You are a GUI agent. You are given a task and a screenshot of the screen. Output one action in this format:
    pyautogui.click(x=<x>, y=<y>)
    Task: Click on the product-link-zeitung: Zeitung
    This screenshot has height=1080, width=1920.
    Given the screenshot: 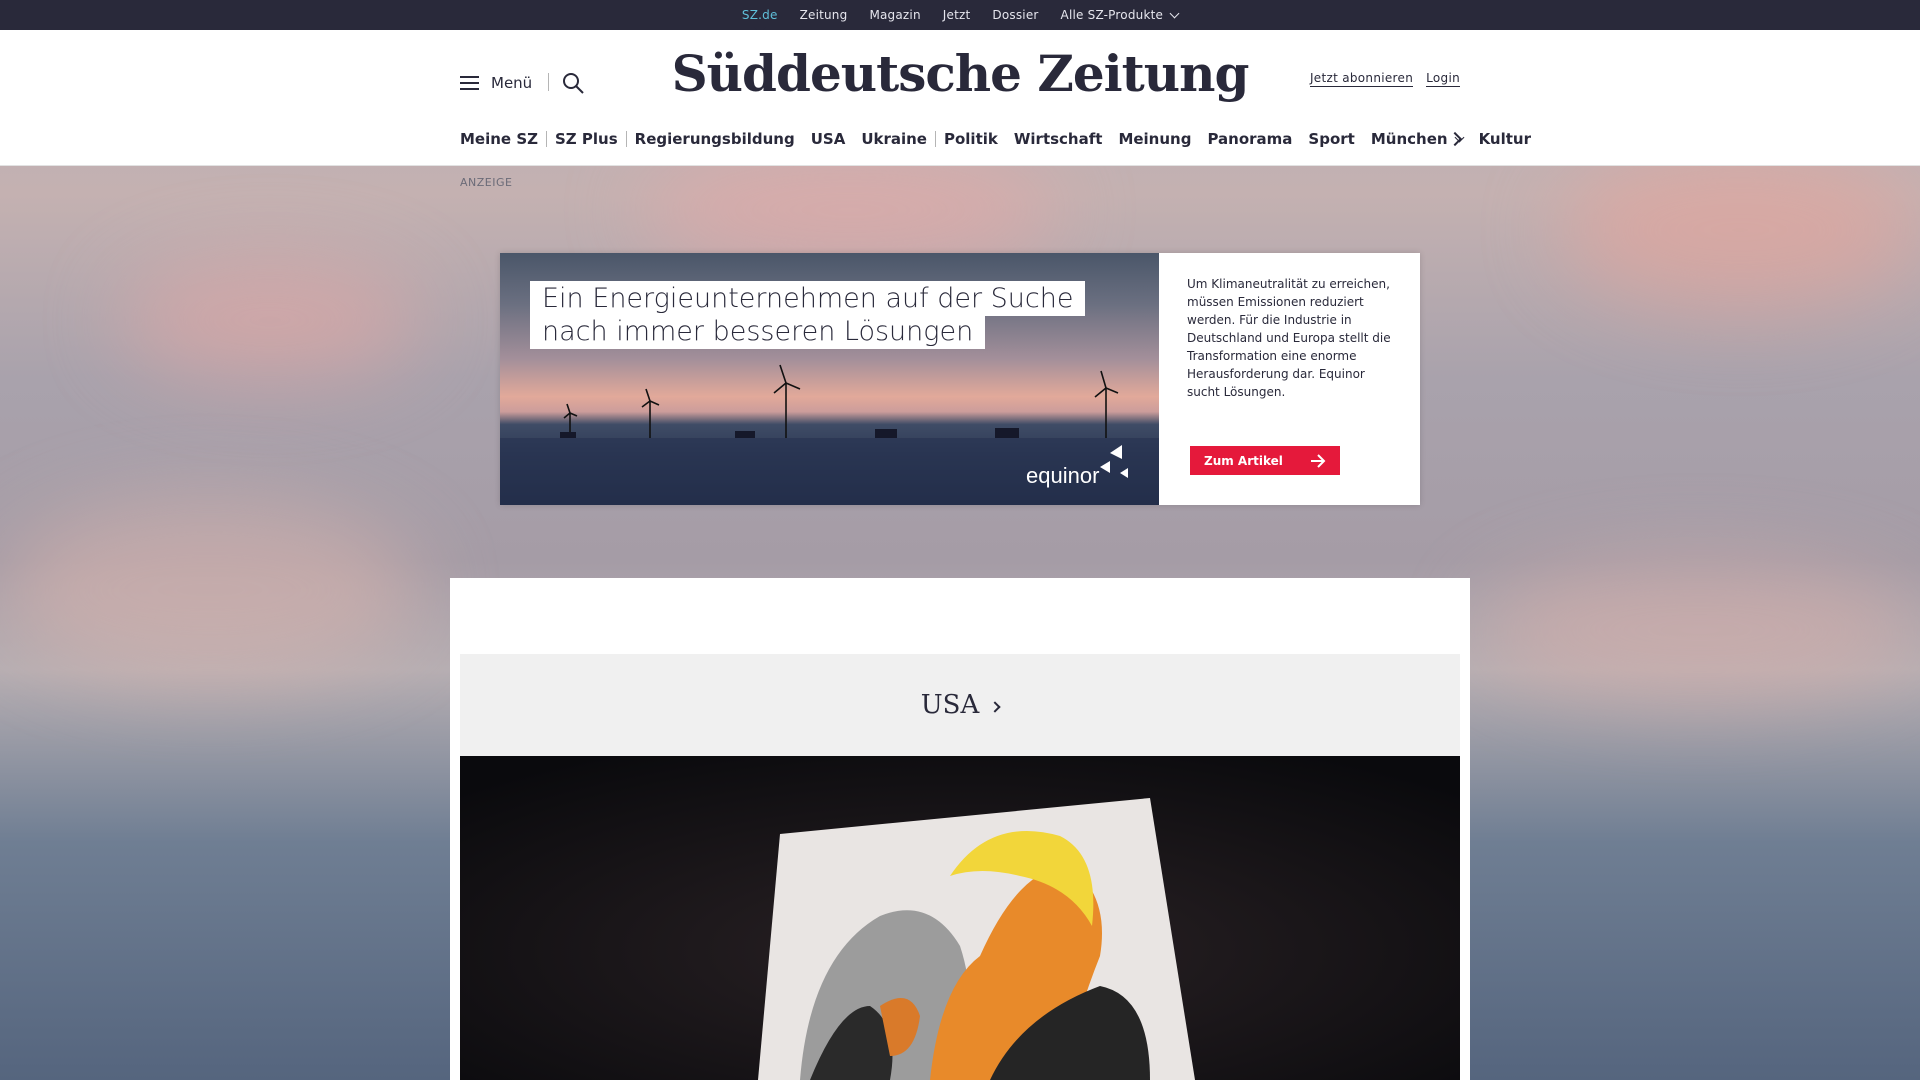 What is the action you would take?
    pyautogui.click(x=824, y=15)
    